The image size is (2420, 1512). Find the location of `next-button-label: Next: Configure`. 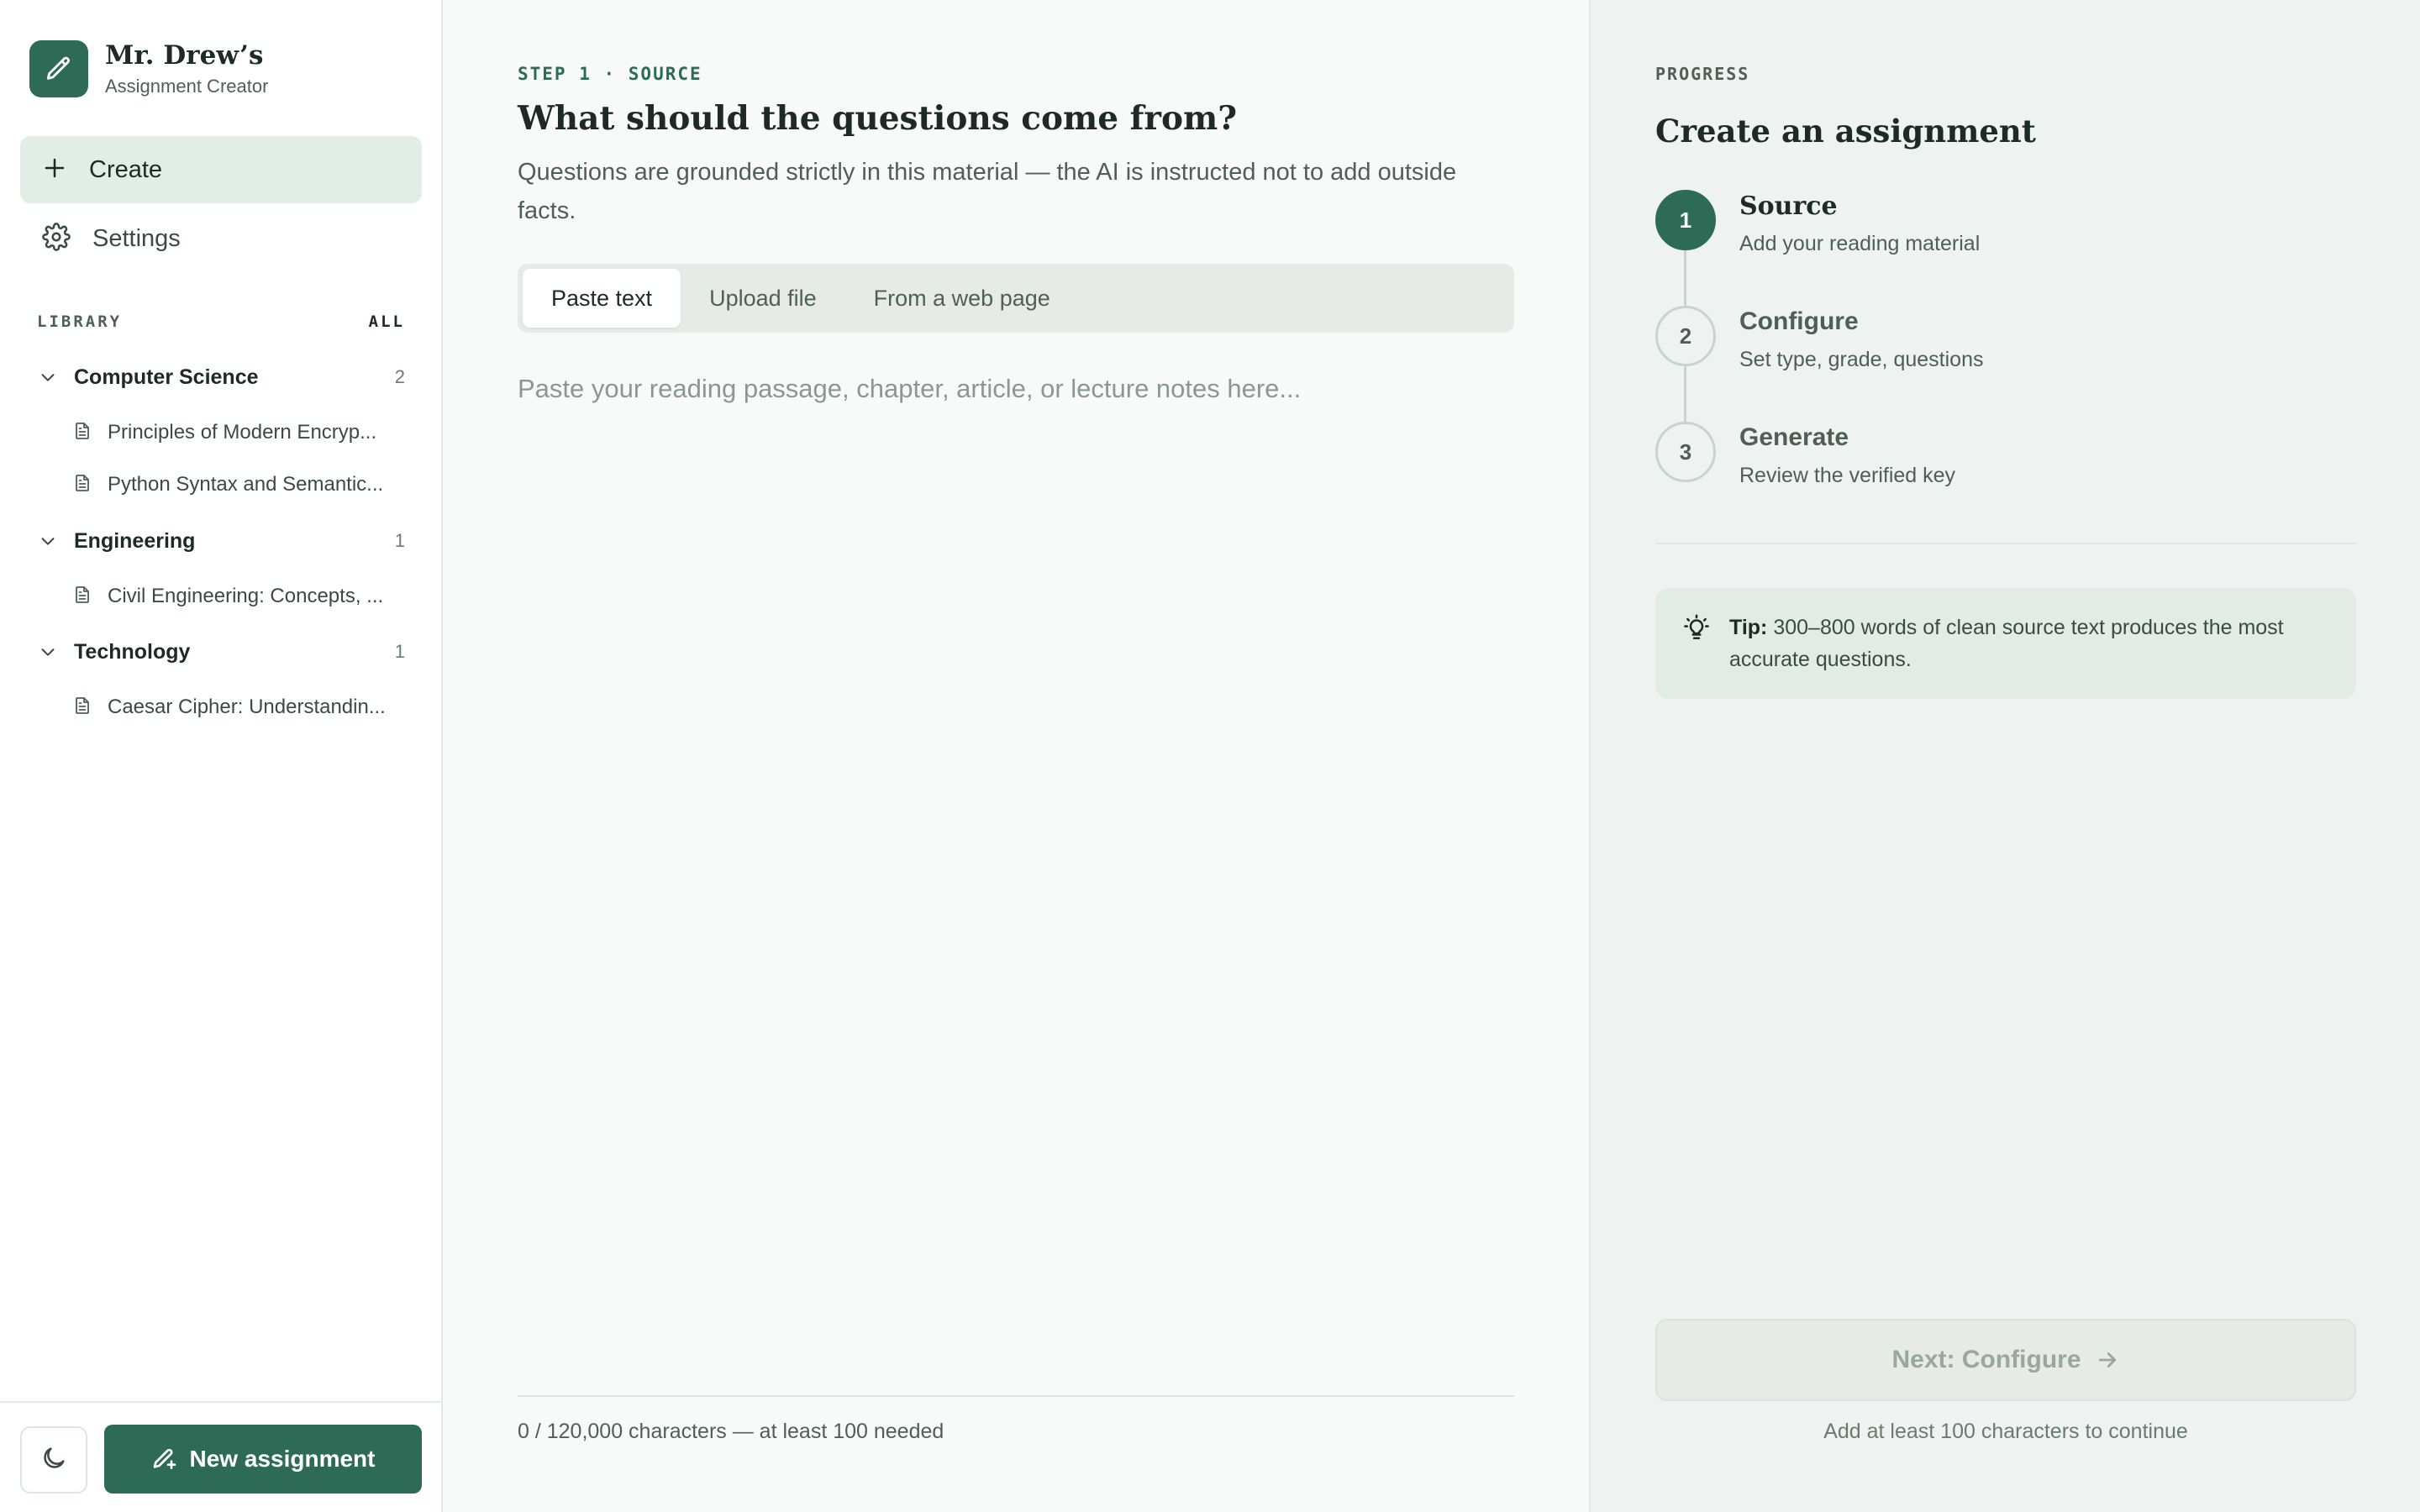

next-button-label: Next: Configure is located at coordinates (1986, 1359).